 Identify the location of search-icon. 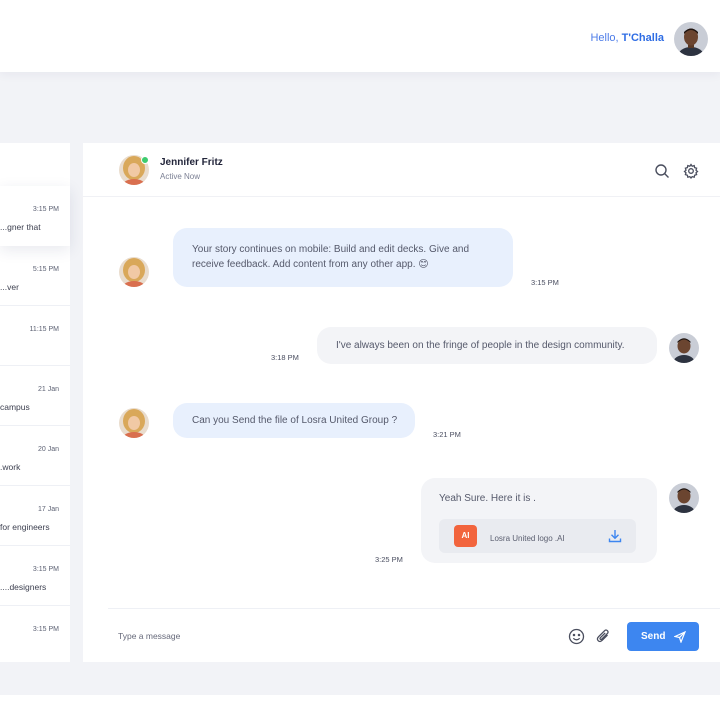
(662, 171).